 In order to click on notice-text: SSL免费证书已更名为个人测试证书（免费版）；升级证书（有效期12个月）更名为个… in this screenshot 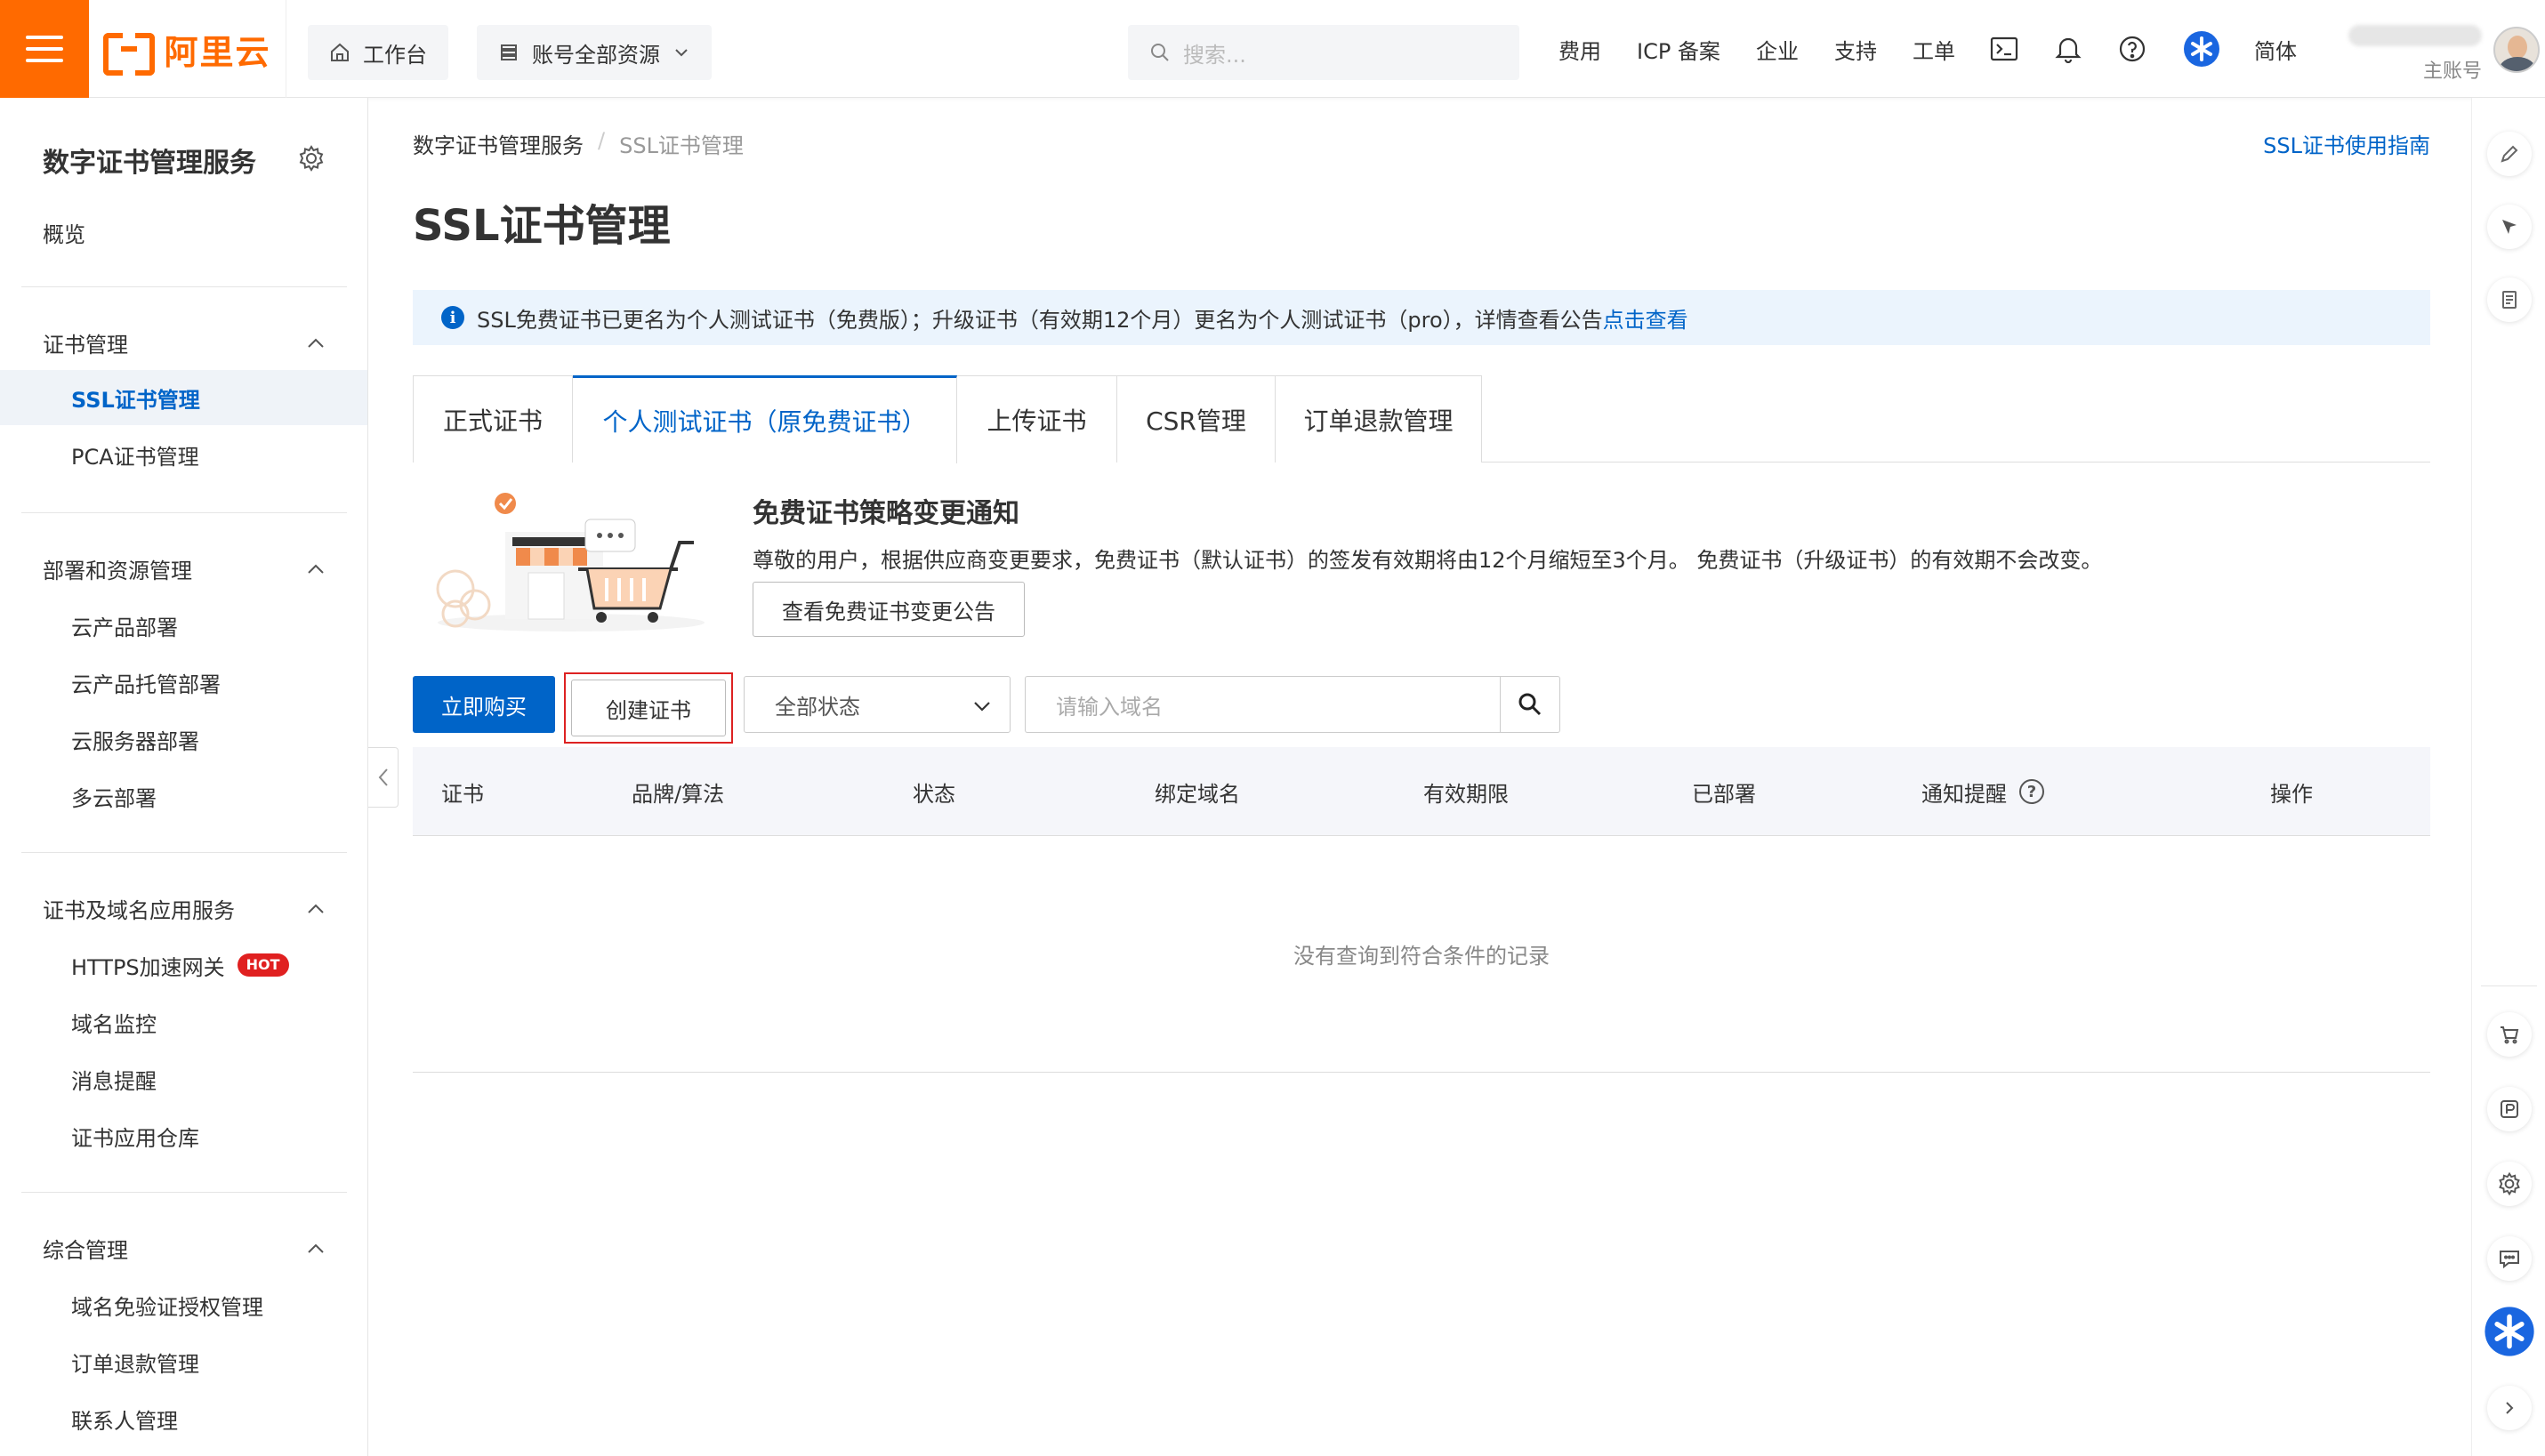, I will do `click(1040, 320)`.